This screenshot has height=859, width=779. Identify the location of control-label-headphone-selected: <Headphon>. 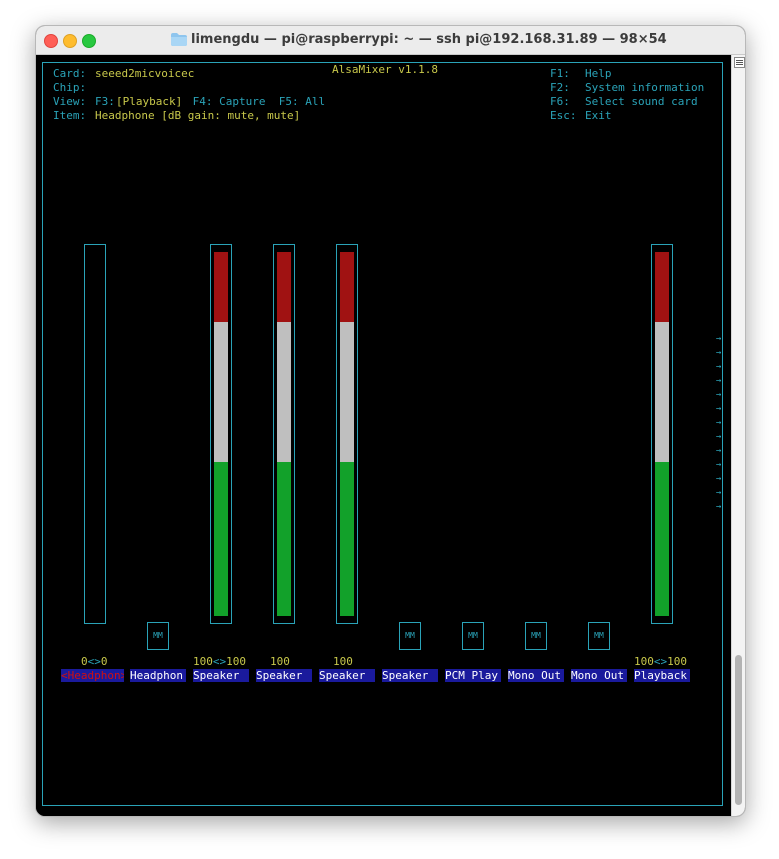
(92, 675).